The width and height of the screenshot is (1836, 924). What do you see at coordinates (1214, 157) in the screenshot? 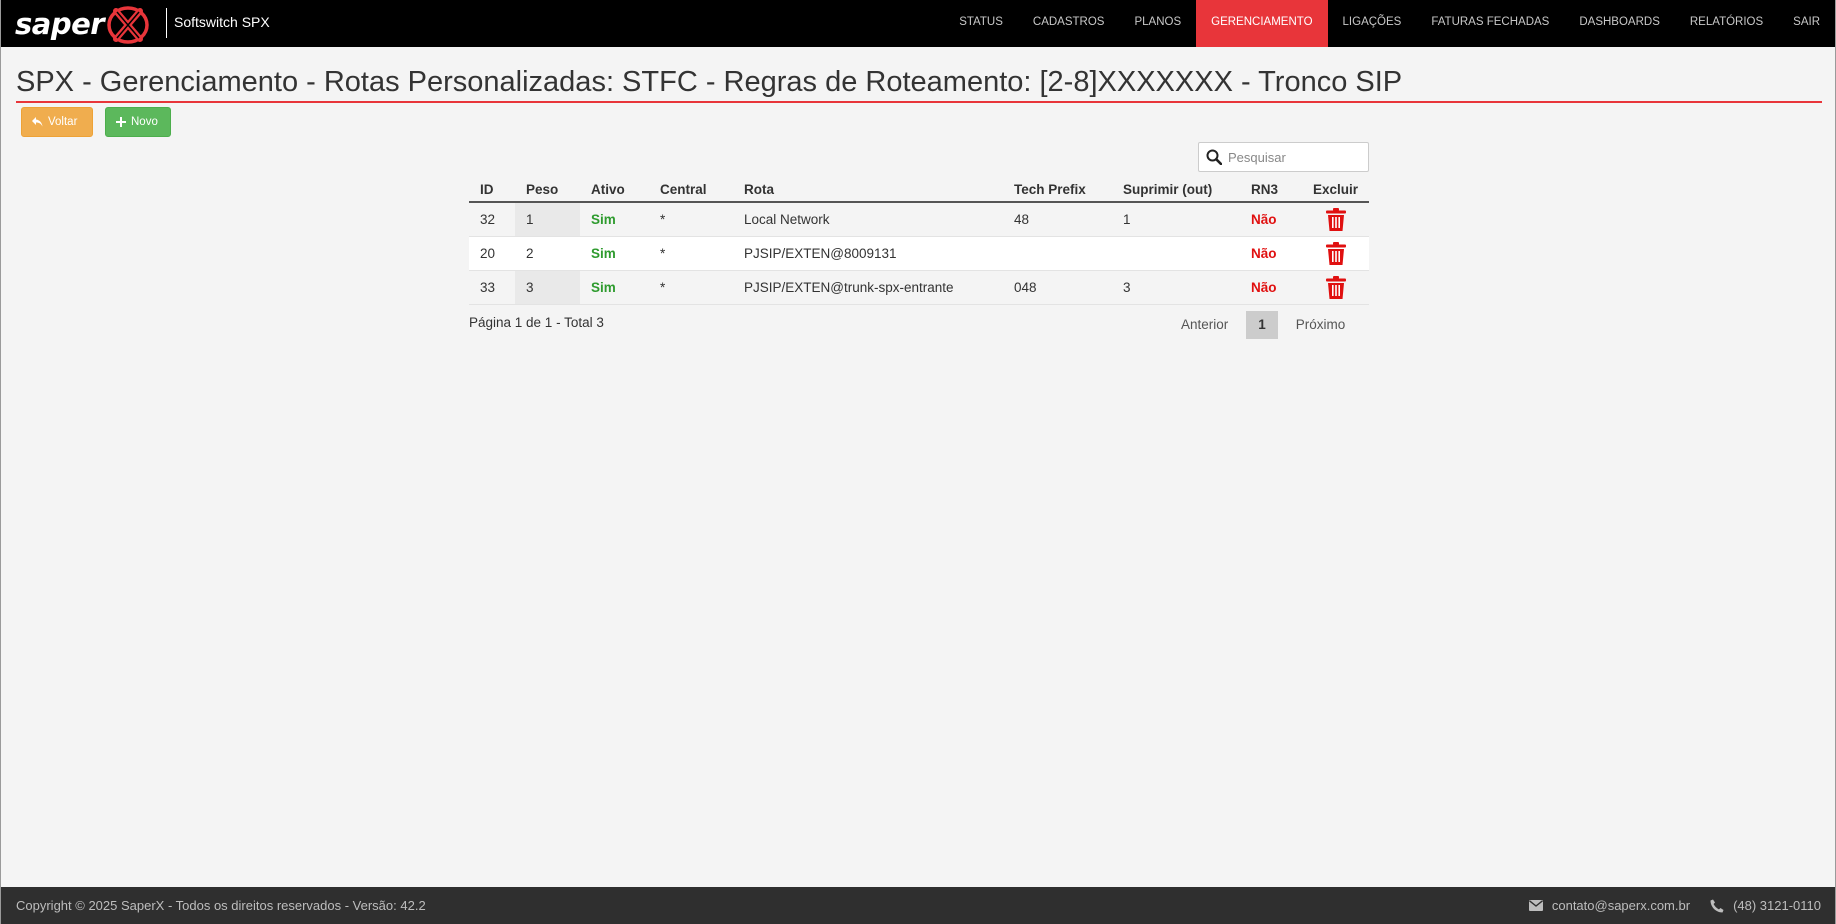
I see `search-icon` at bounding box center [1214, 157].